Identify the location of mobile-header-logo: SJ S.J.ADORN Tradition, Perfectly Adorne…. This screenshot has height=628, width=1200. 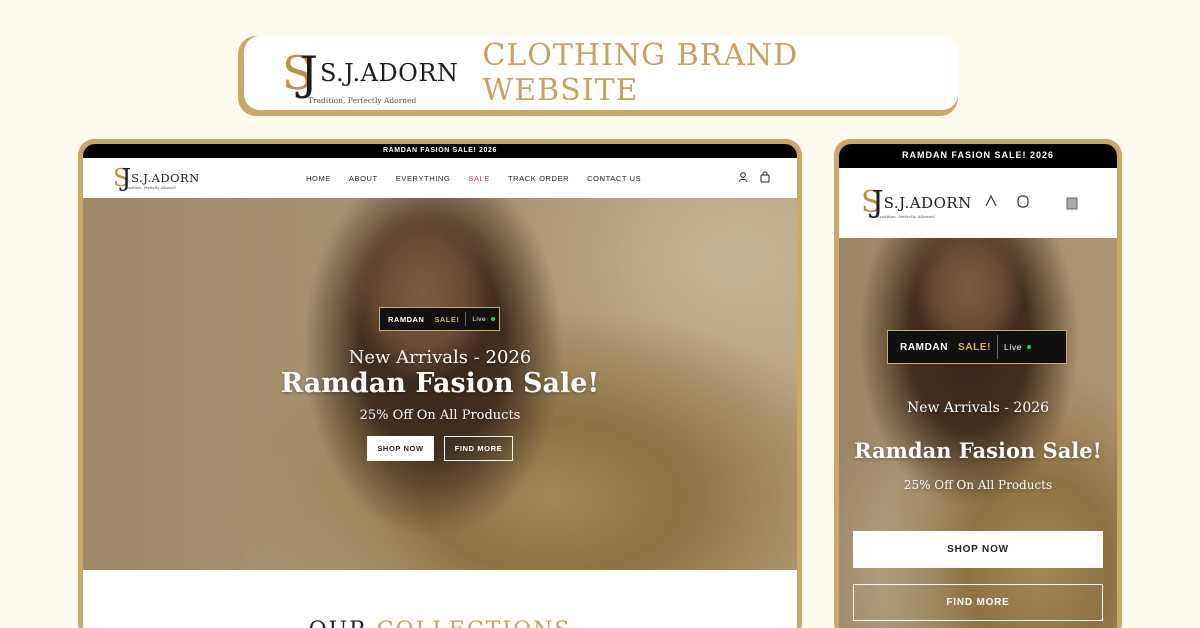
(916, 204).